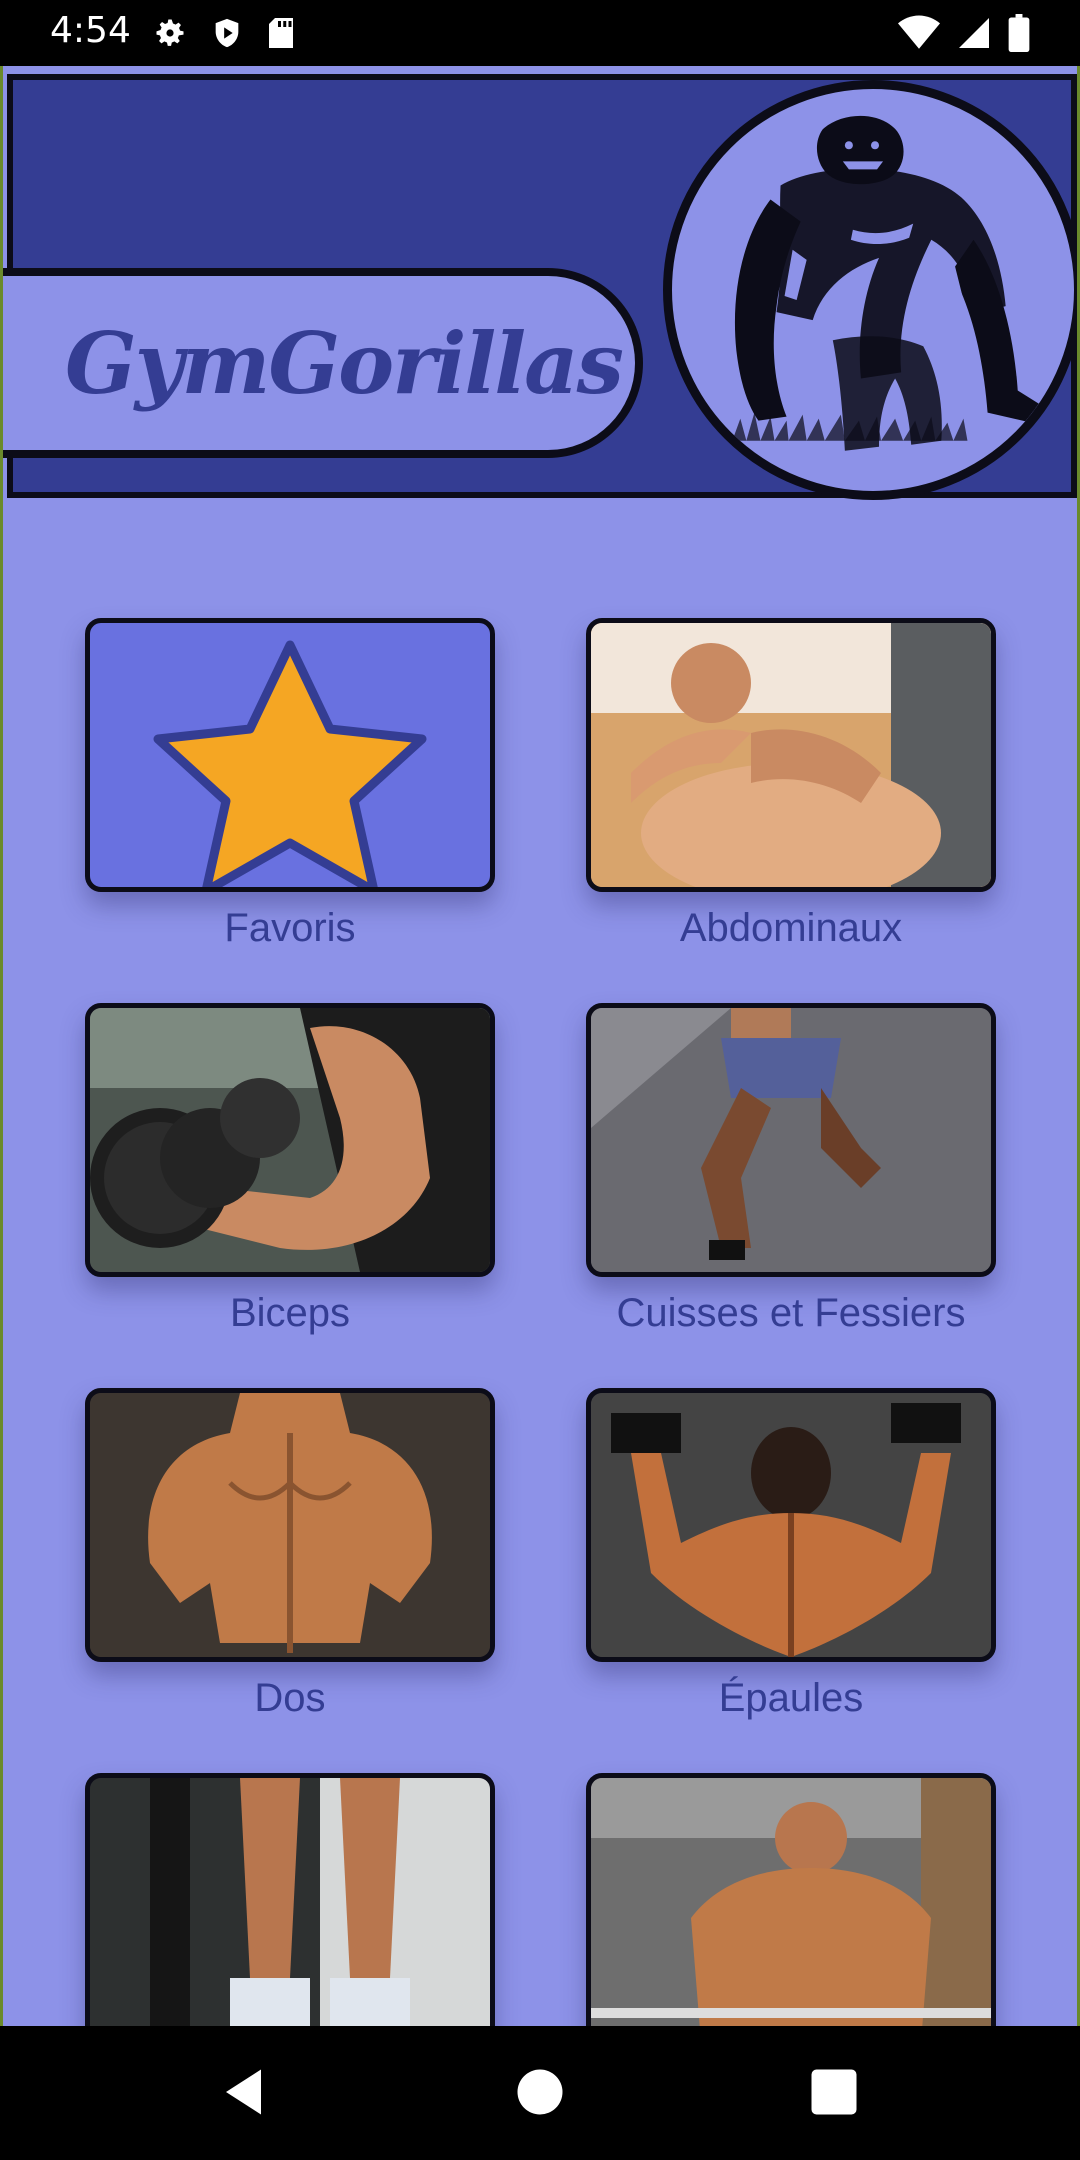 The height and width of the screenshot is (2160, 1080). I want to click on signal-icon, so click(974, 33).